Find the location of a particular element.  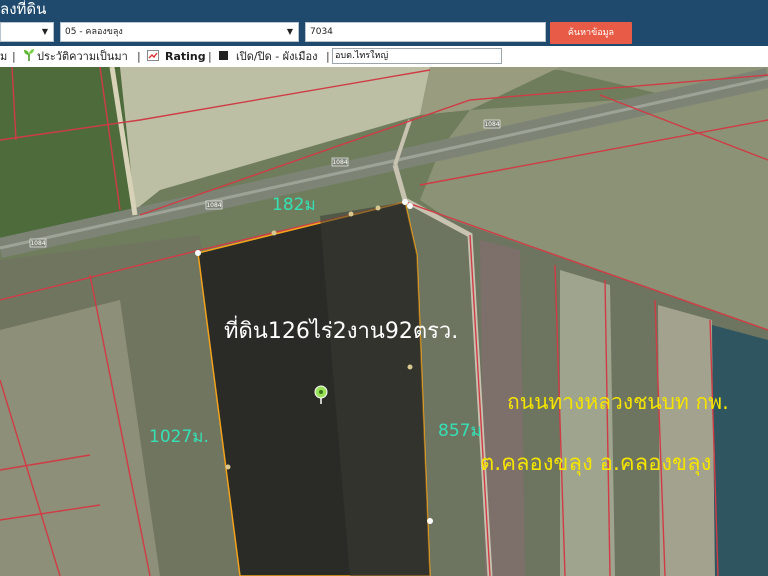

top-width-label: 182ม is located at coordinates (294, 205).